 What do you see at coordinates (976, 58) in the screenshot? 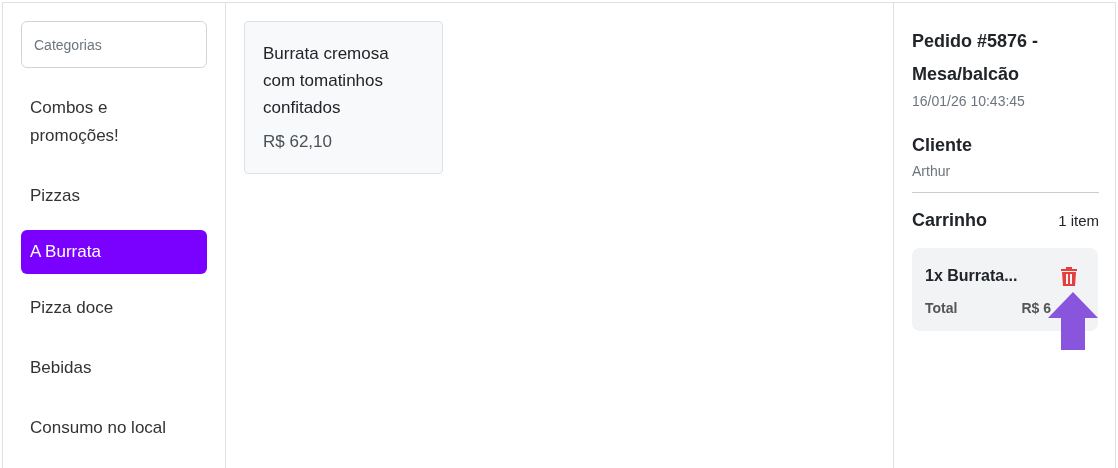
I see `order-title: Pedido #5876 - Mesa/balcão` at bounding box center [976, 58].